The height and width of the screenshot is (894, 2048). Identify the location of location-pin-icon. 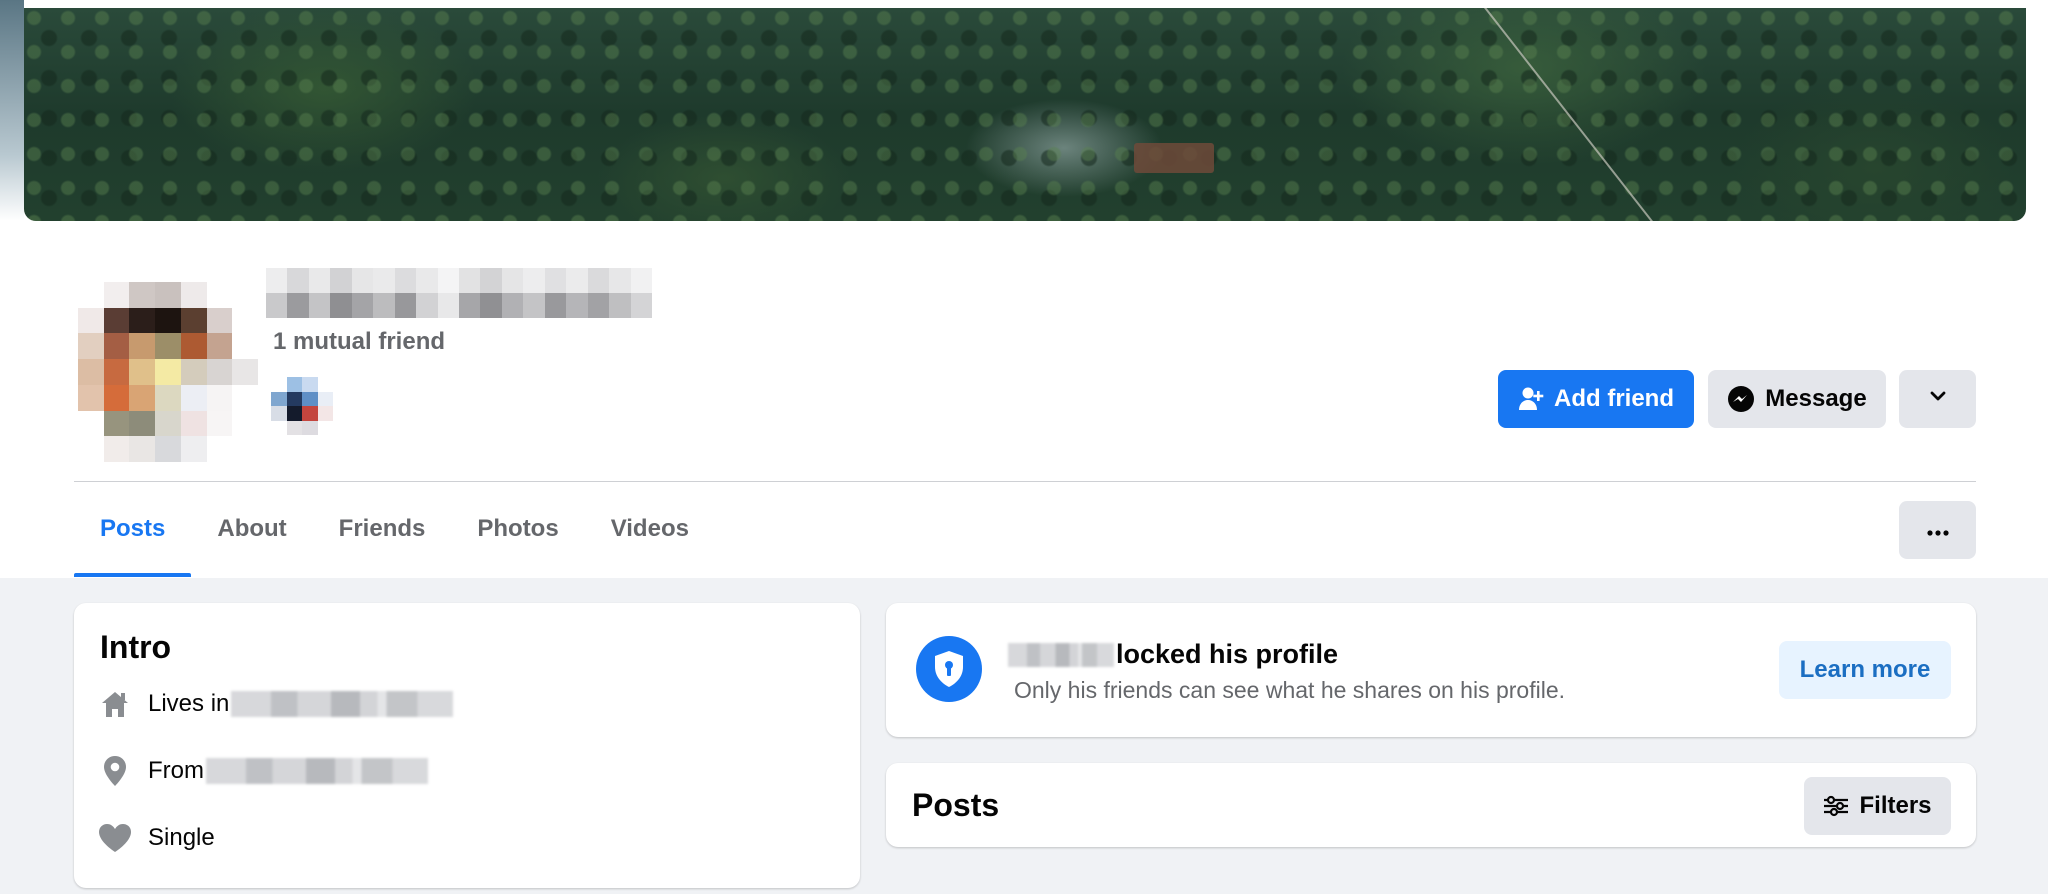
(115, 771).